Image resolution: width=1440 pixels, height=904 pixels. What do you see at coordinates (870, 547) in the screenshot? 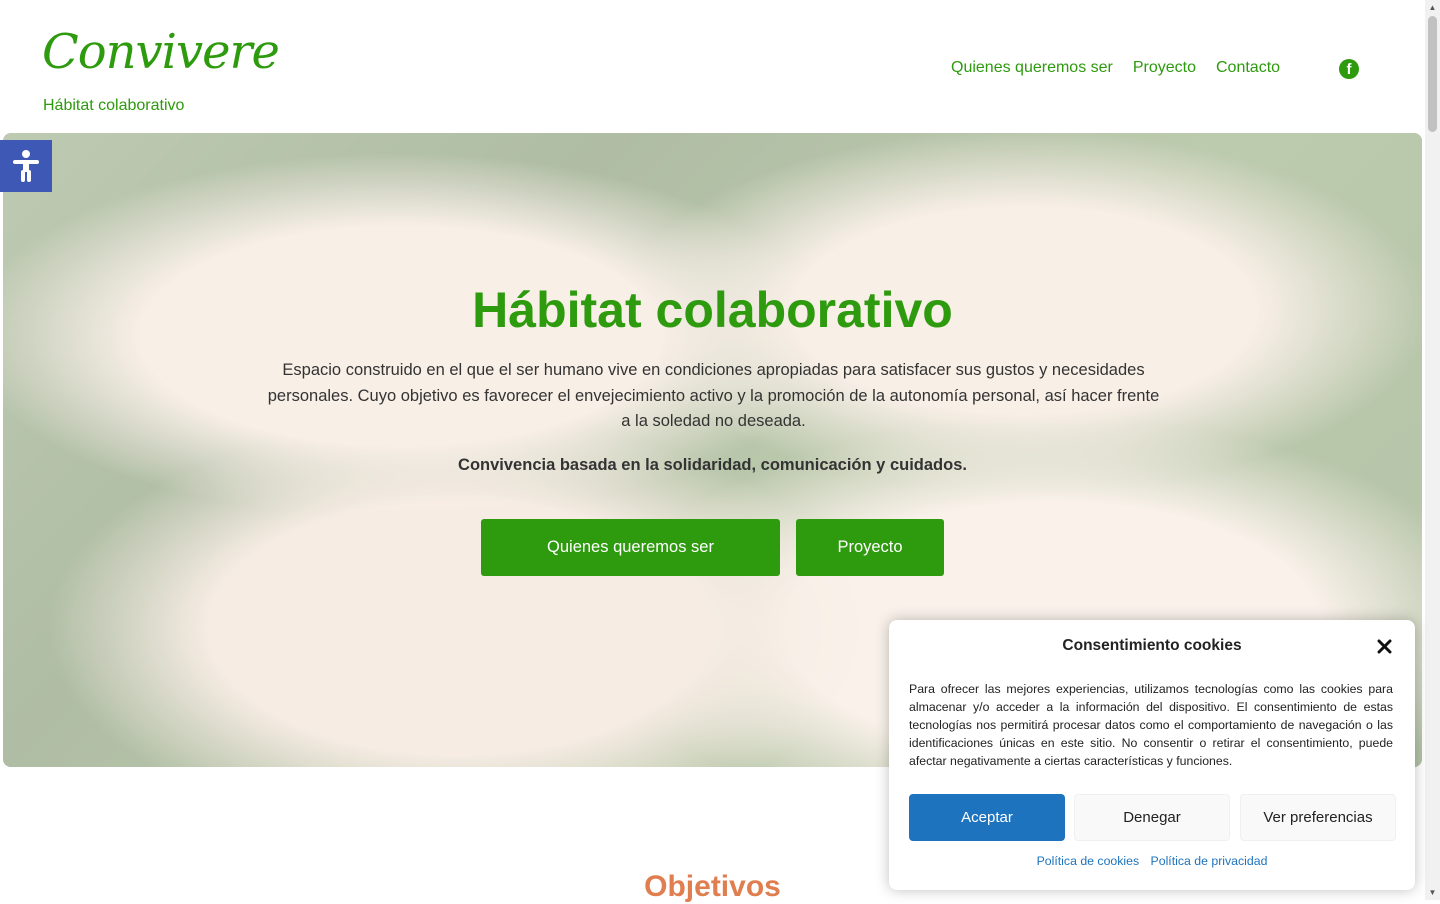
I see `proyecto-button: Proyecto` at bounding box center [870, 547].